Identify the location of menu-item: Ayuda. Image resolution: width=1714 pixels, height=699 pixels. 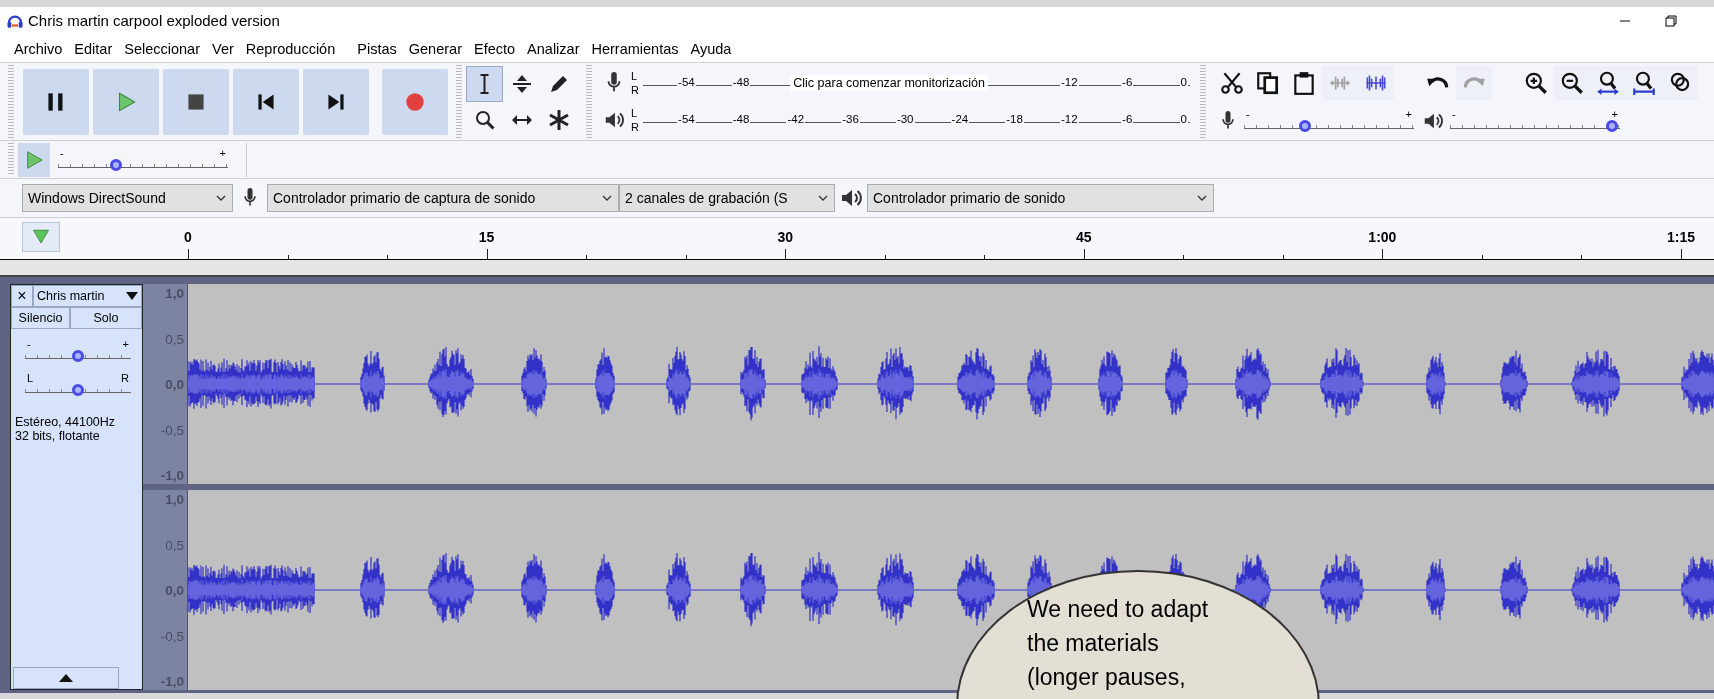
(711, 48).